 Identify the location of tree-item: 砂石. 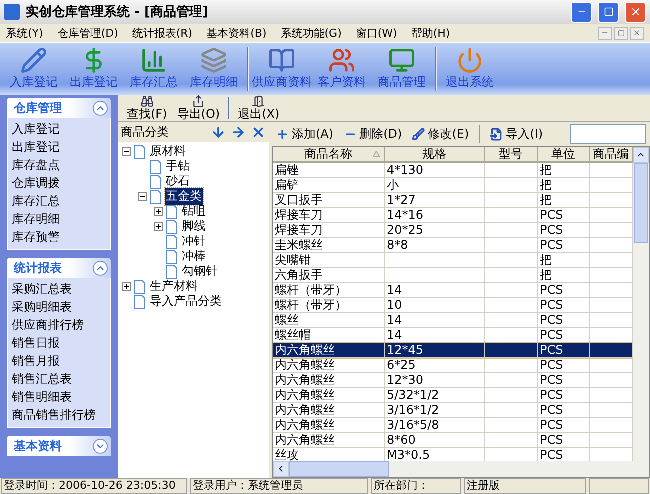
(178, 181).